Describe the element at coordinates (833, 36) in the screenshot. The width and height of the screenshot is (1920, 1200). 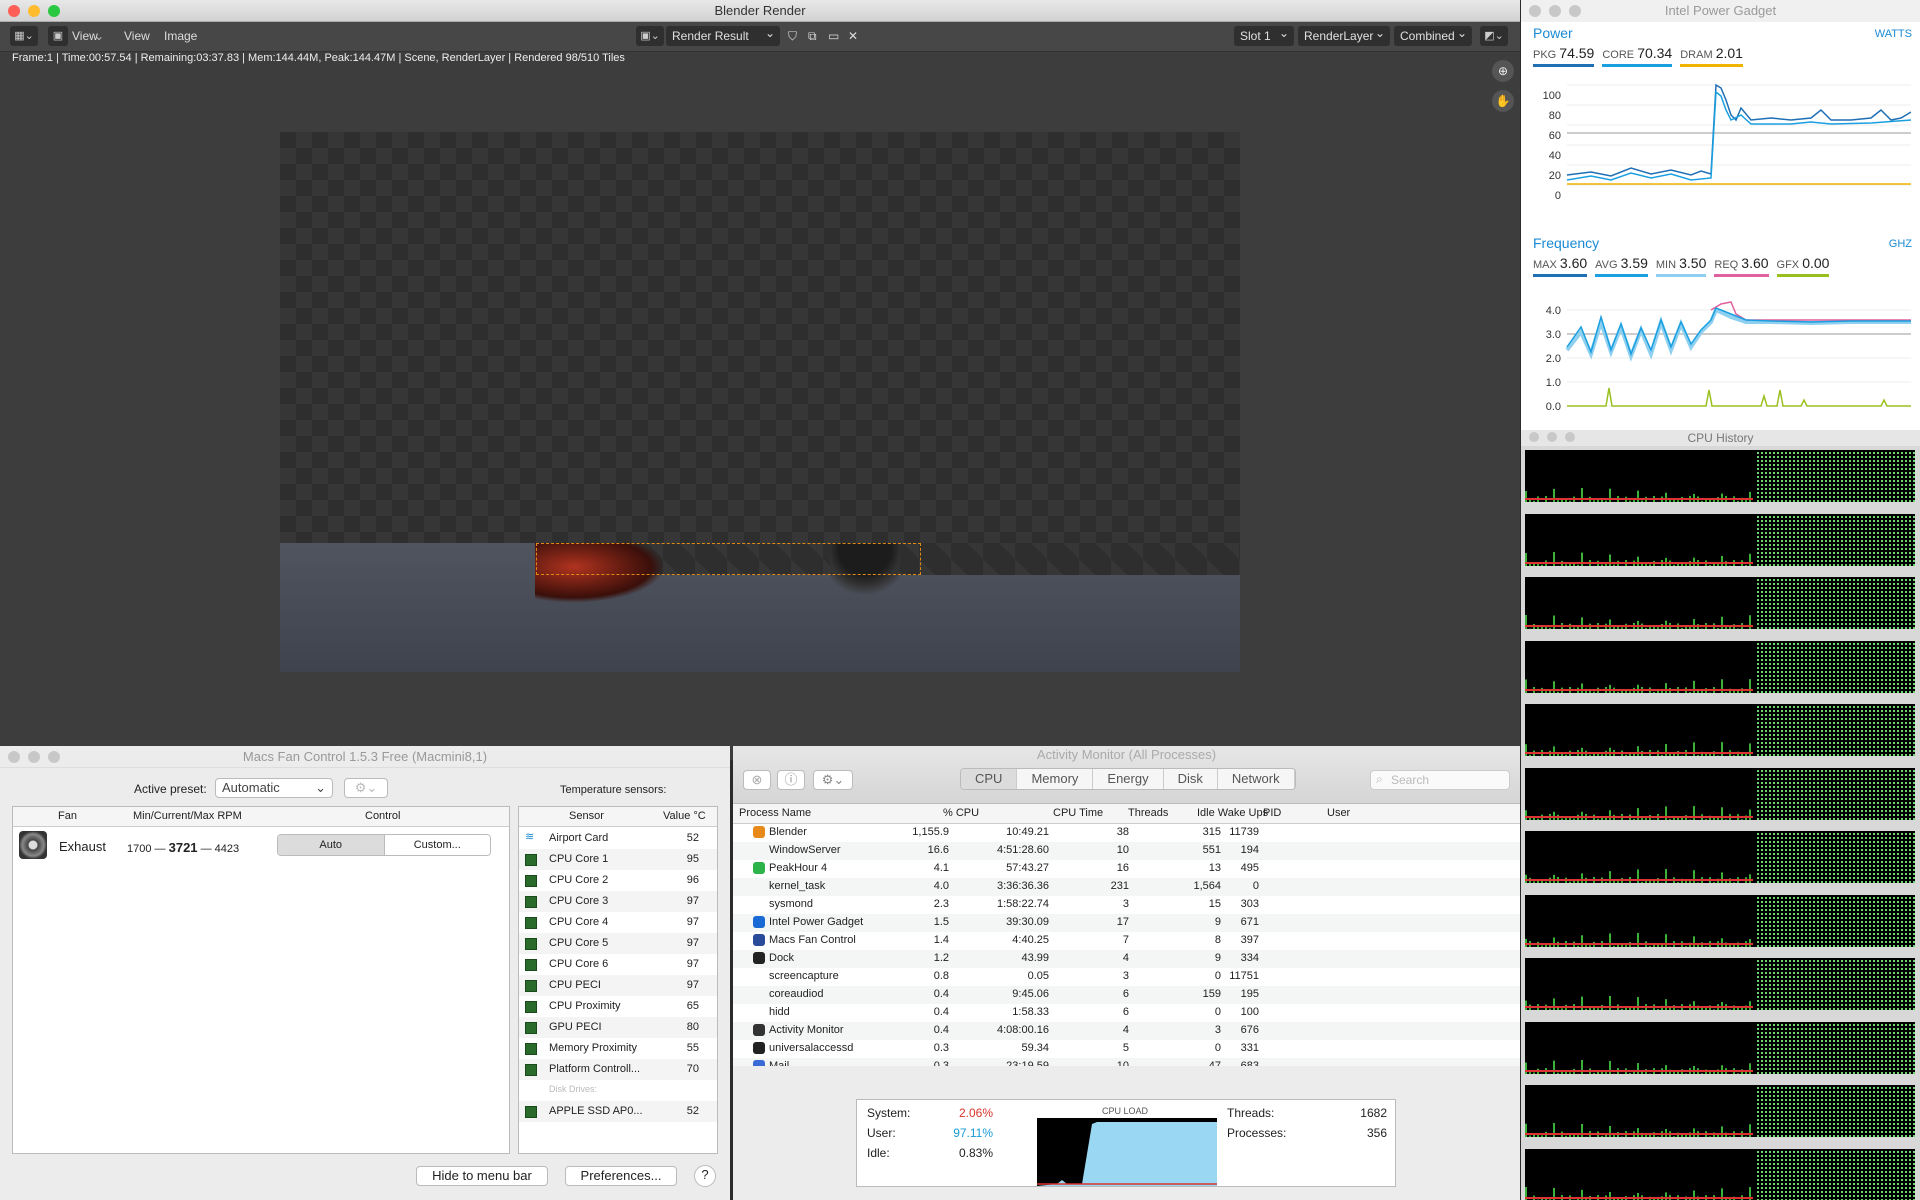
I see `folder-icon: ▭` at that location.